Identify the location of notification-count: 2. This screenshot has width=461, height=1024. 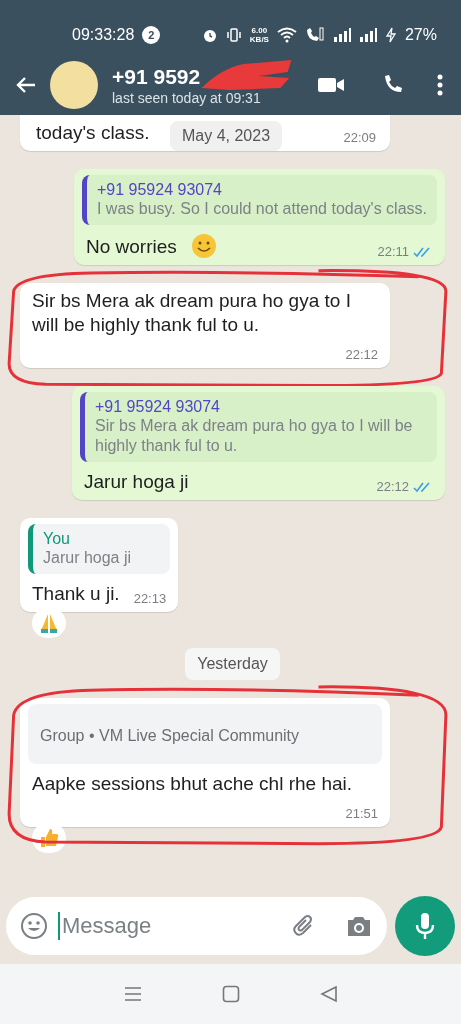
(151, 35).